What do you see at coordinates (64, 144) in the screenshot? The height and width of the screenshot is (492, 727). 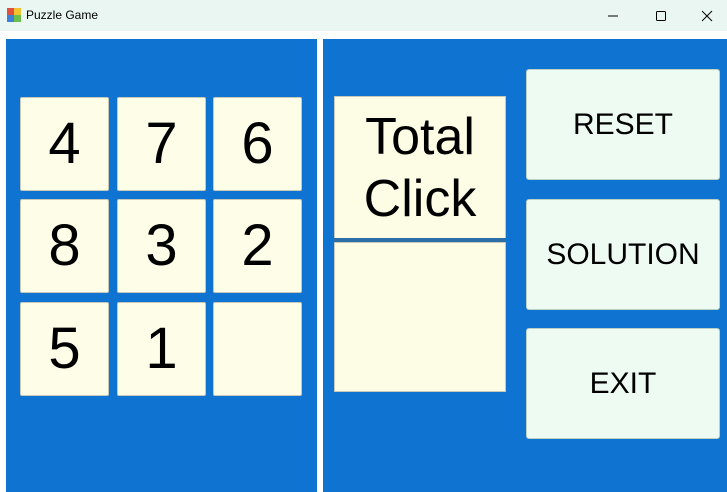 I see `tile-1: 4` at bounding box center [64, 144].